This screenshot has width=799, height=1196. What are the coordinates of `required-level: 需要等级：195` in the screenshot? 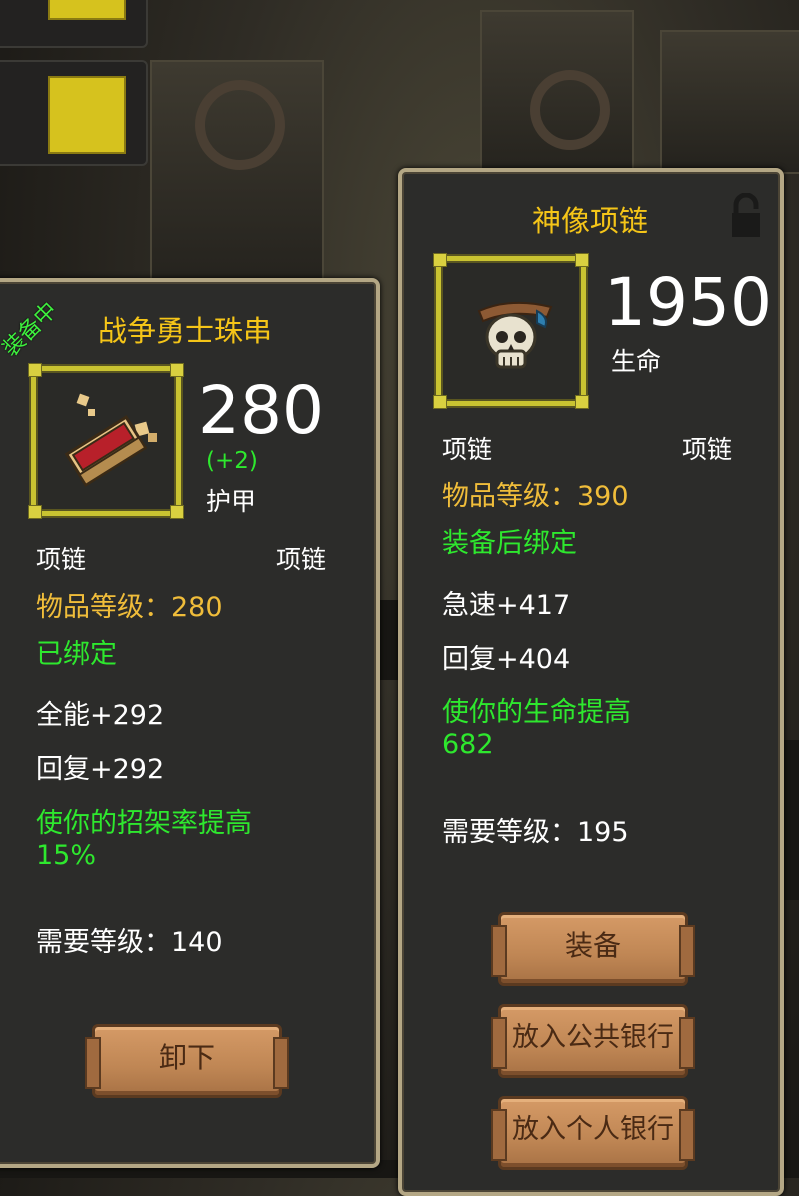 It's located at (535, 832).